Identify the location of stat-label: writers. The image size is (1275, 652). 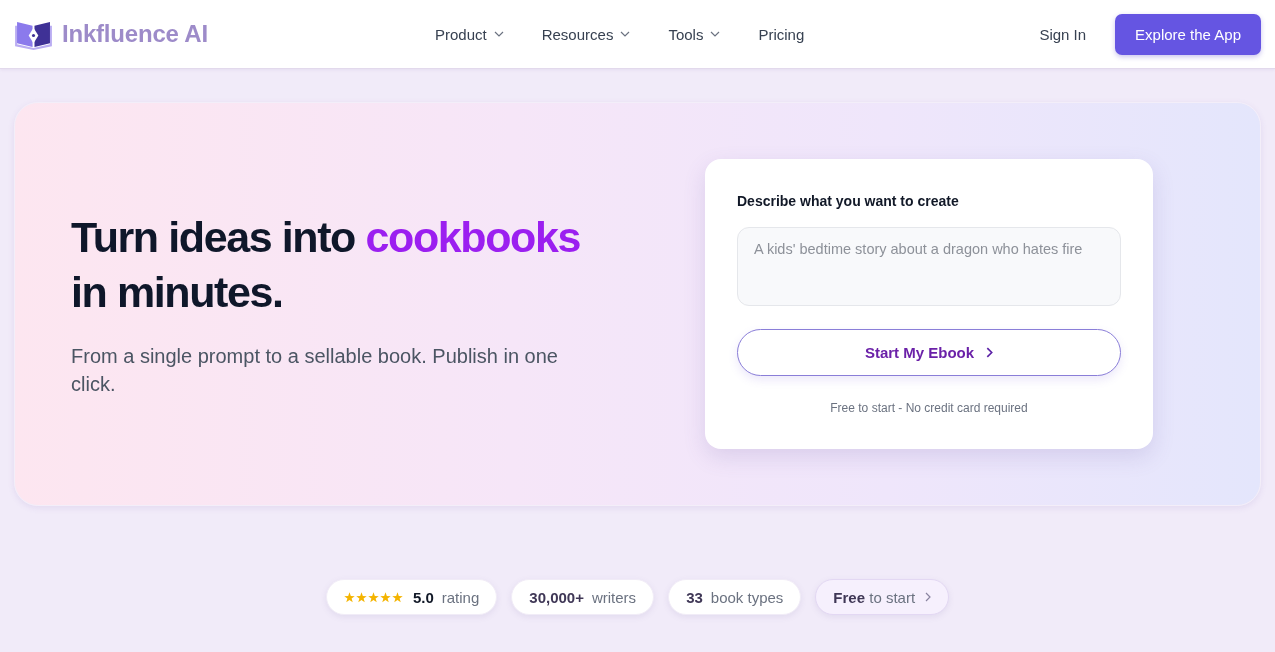
(614, 597).